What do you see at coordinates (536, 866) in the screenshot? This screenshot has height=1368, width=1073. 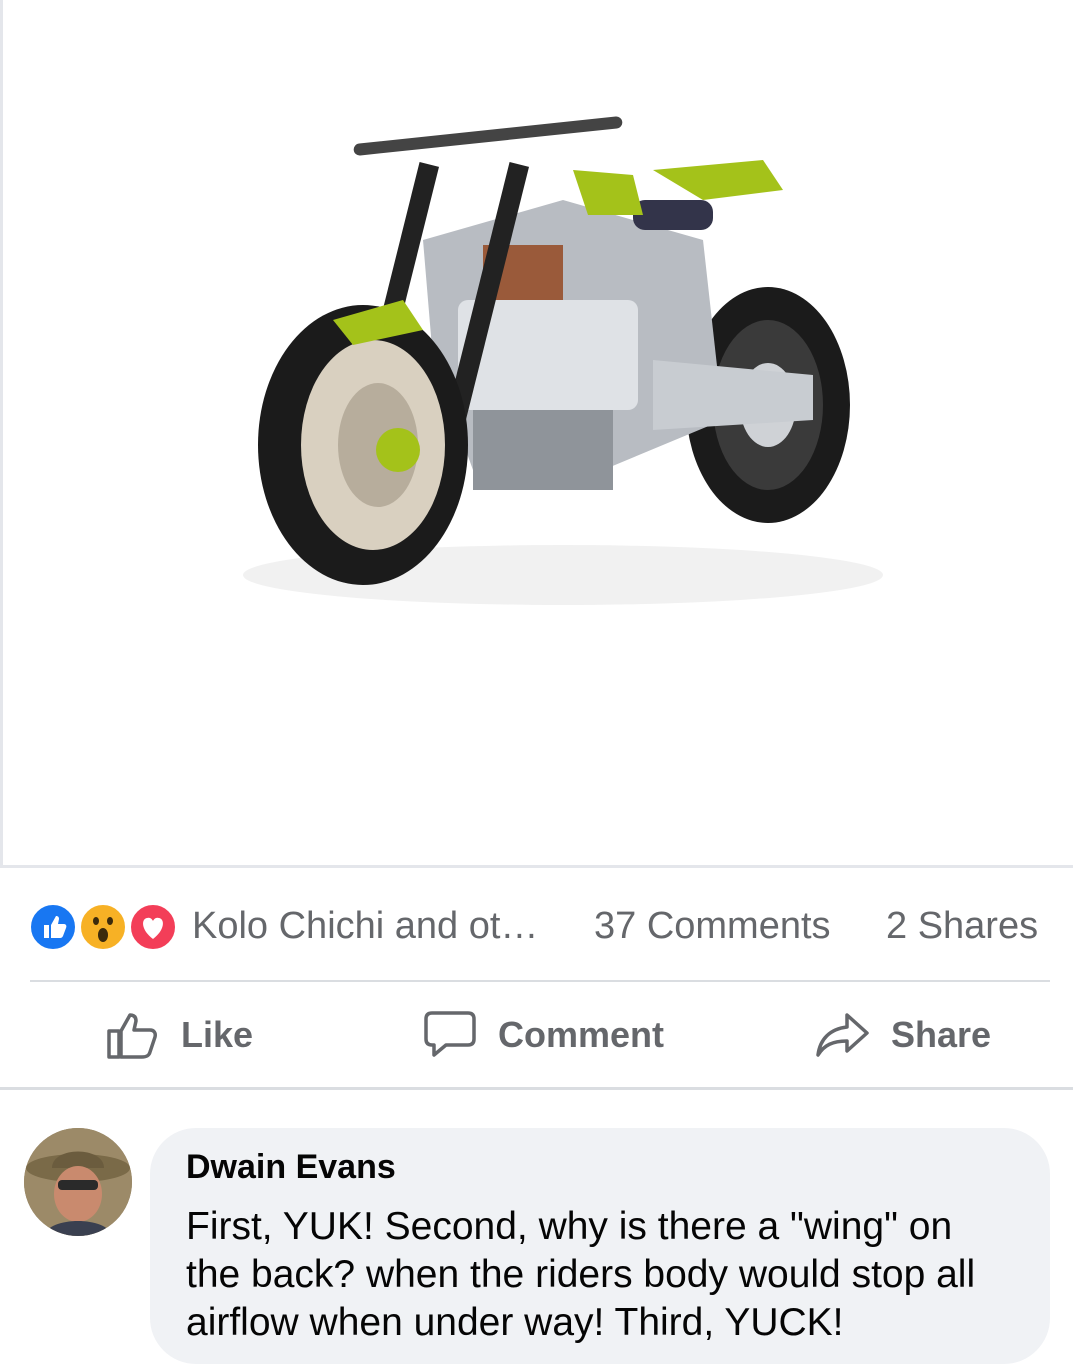 I see `photo-divider` at bounding box center [536, 866].